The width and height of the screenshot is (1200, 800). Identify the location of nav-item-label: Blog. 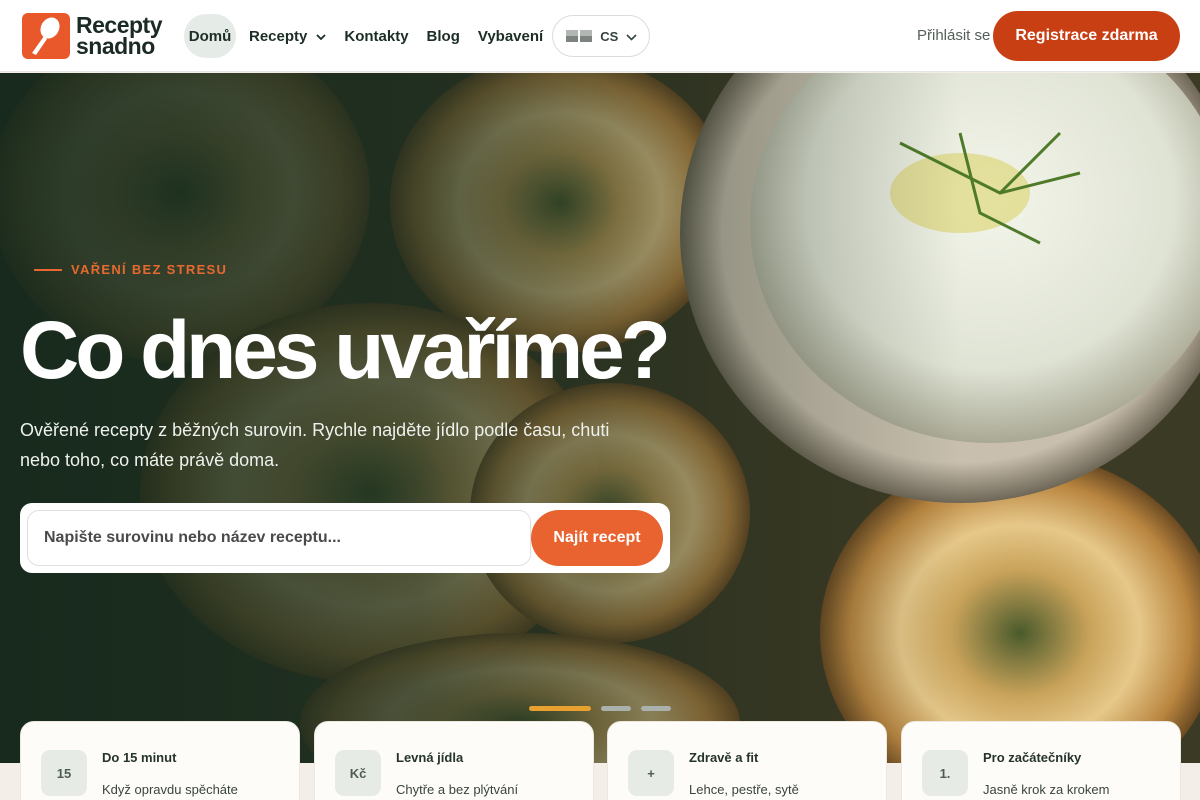
(443, 36).